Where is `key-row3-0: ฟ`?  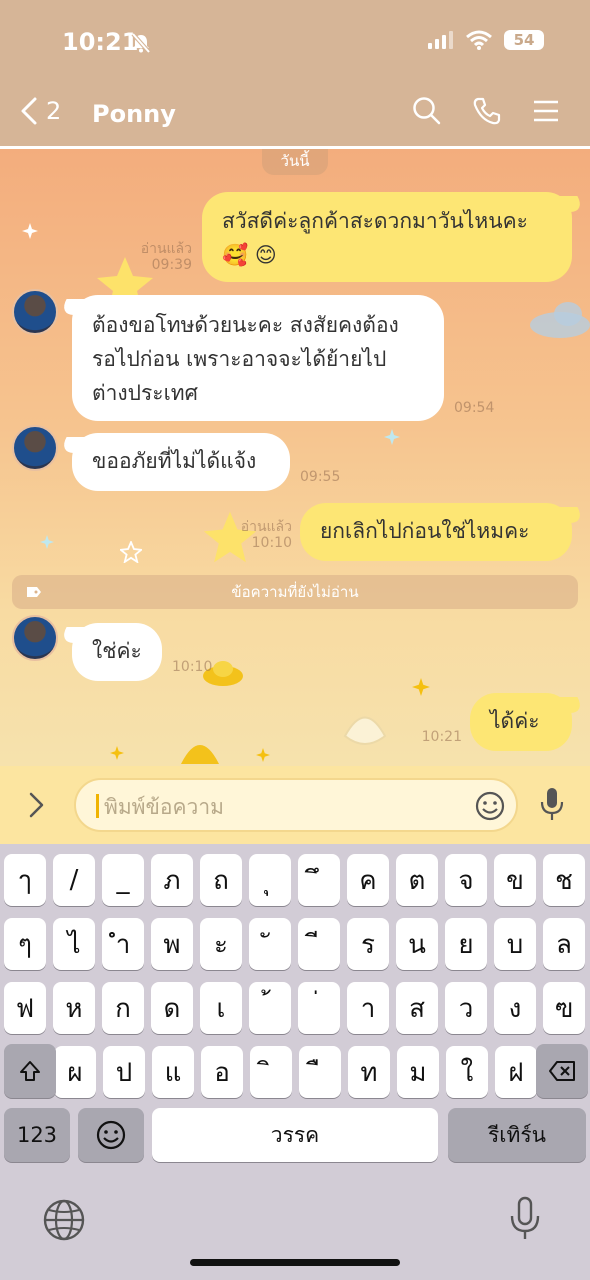 key-row3-0: ฟ is located at coordinates (25, 1008).